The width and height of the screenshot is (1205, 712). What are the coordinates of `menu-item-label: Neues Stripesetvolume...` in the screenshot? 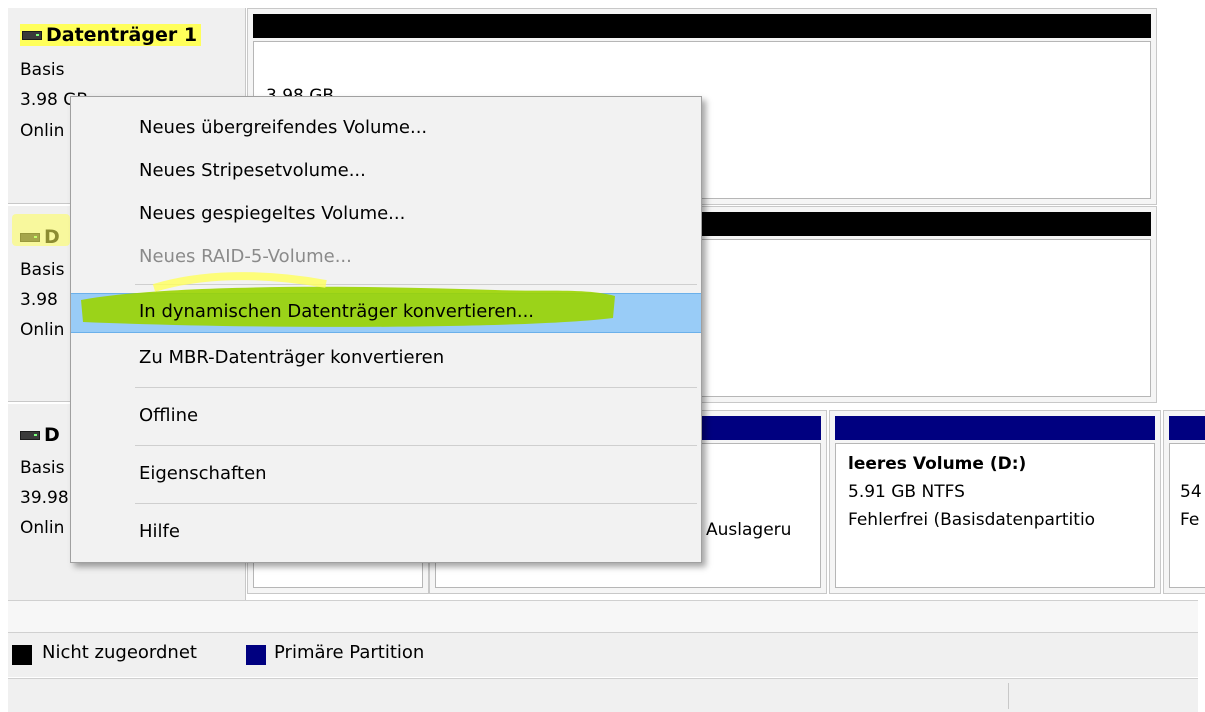 It's located at (252, 170).